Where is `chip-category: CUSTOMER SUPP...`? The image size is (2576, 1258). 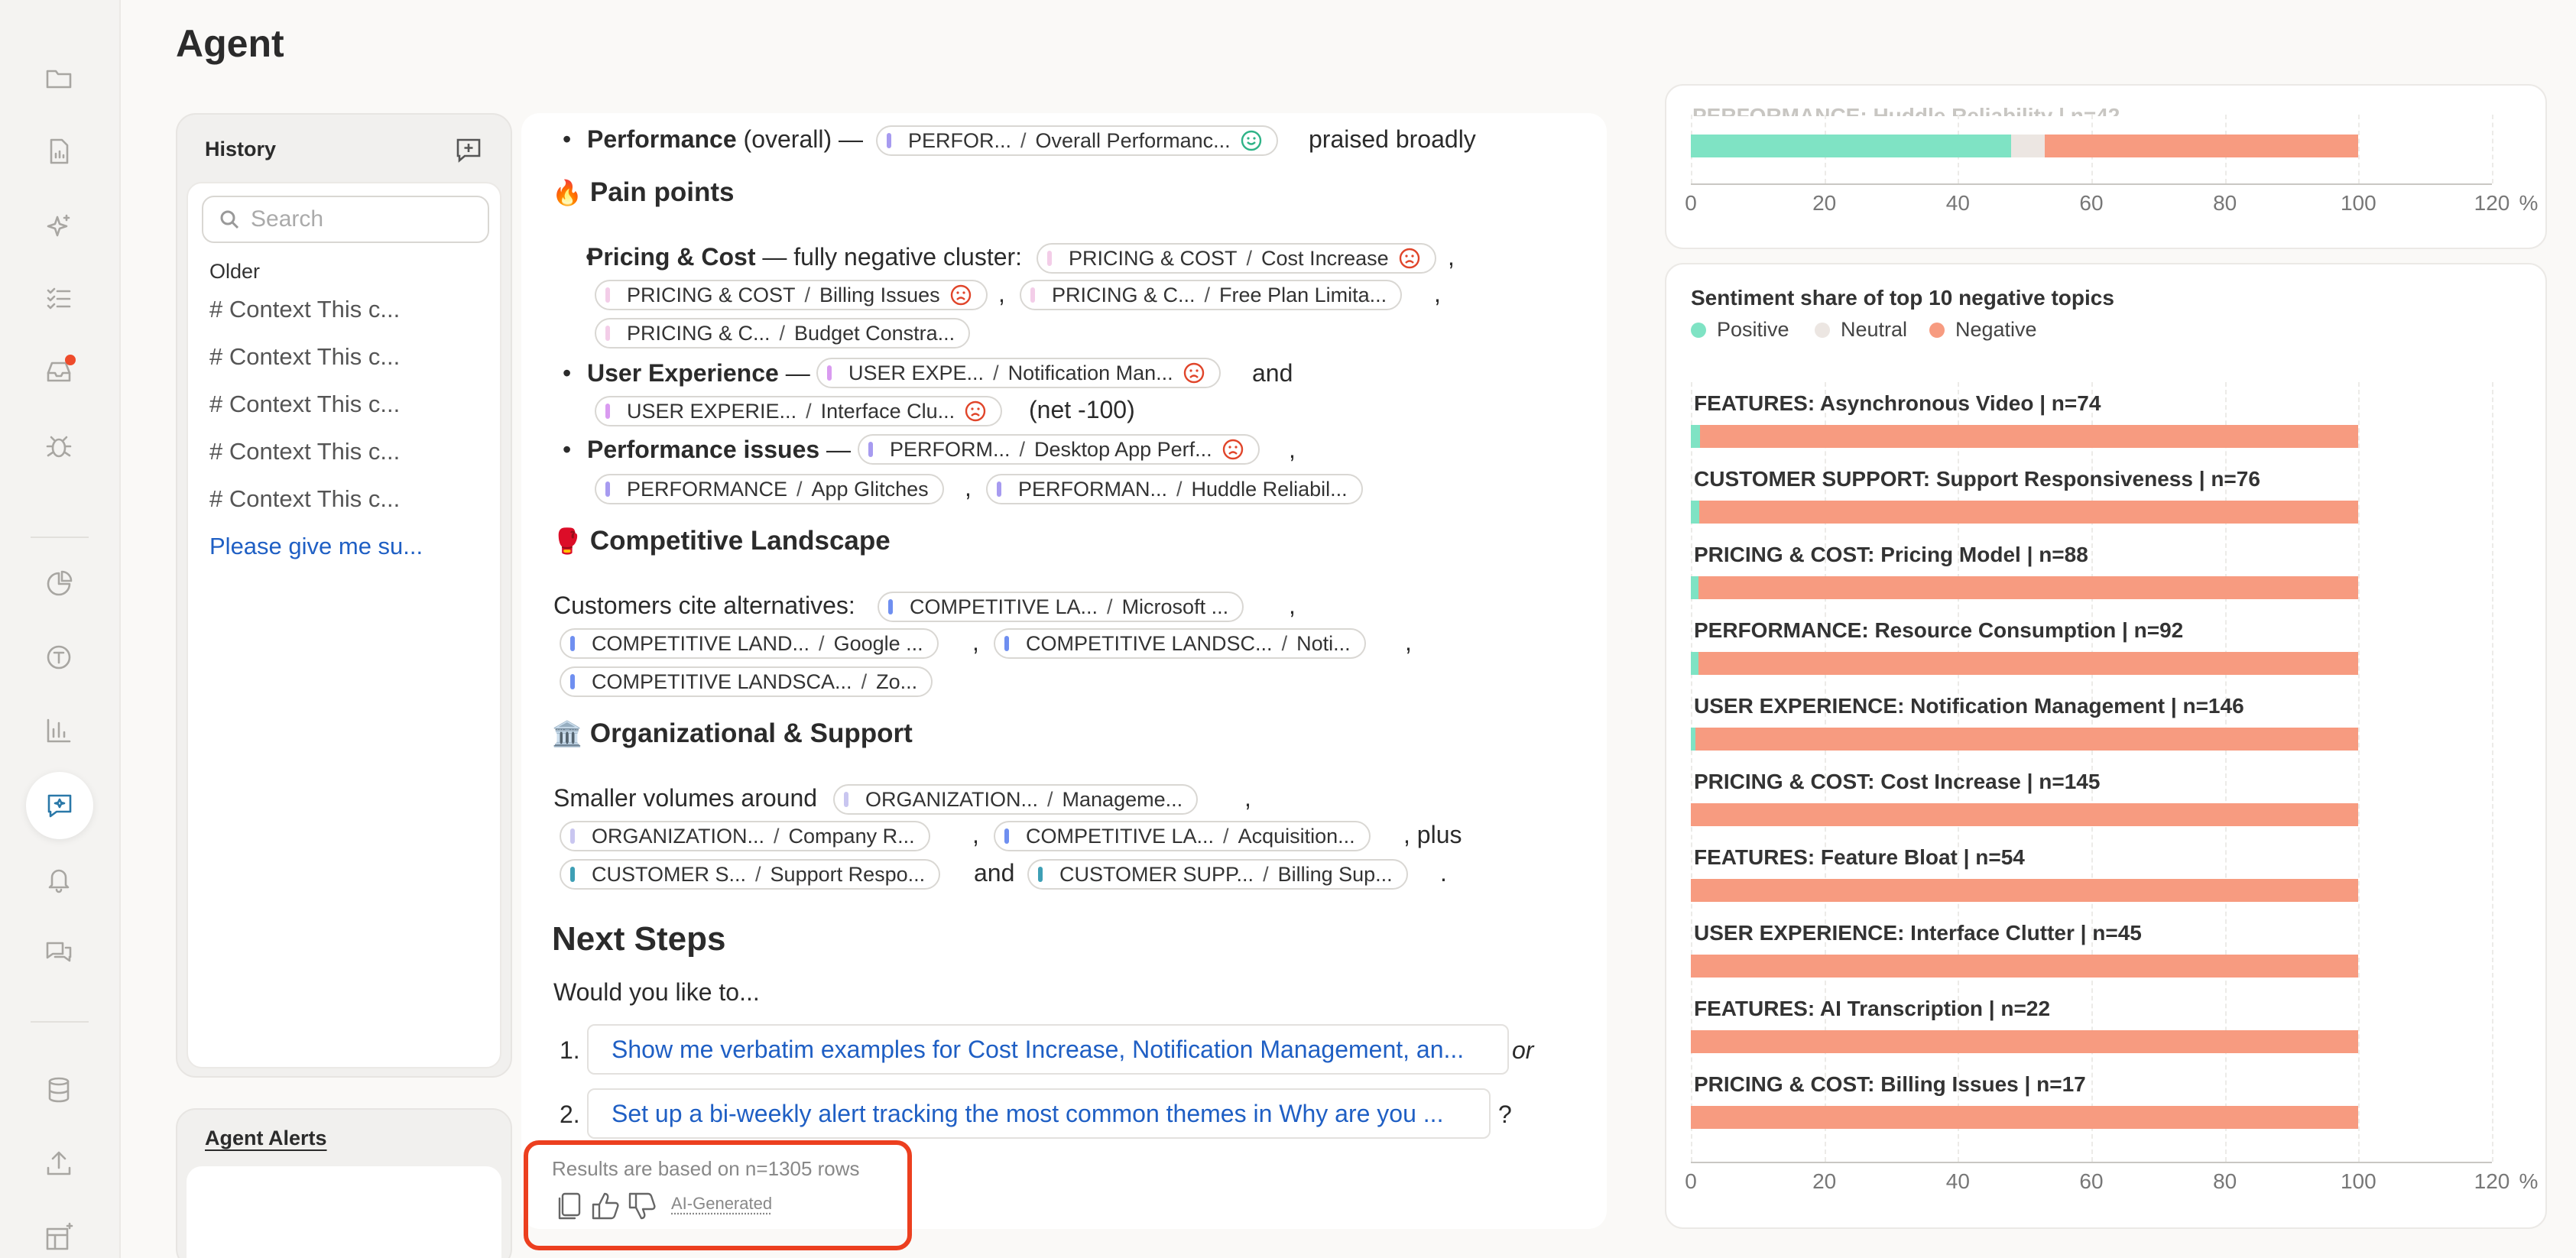
chip-category: CUSTOMER SUPP... is located at coordinates (1156, 874).